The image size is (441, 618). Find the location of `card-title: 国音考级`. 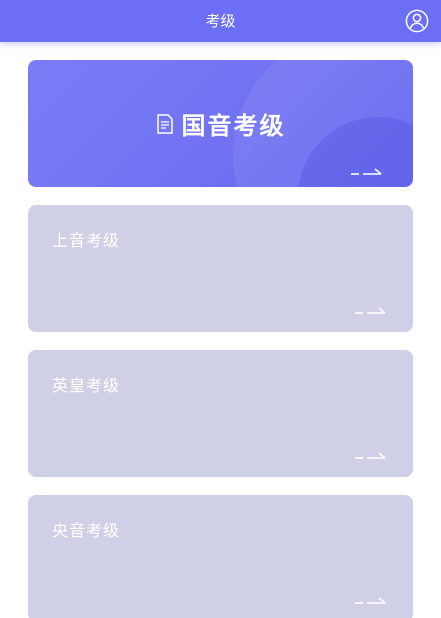

card-title: 国音考级 is located at coordinates (233, 126).